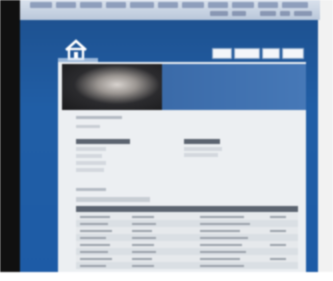 Image resolution: width=333 pixels, height=281 pixels. What do you see at coordinates (202, 141) in the screenshot?
I see `right-box-header` at bounding box center [202, 141].